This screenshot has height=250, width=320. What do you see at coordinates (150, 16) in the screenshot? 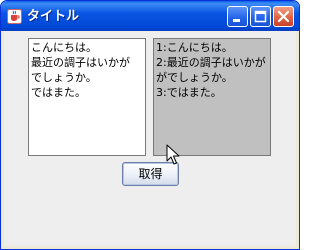
I see `title-bar: タイトル` at bounding box center [150, 16].